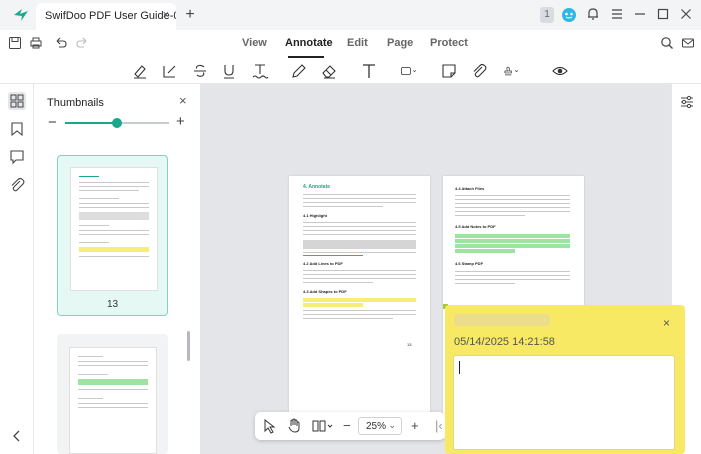 The width and height of the screenshot is (701, 454). Describe the element at coordinates (409, 71) in the screenshot. I see `shape-icon` at that location.